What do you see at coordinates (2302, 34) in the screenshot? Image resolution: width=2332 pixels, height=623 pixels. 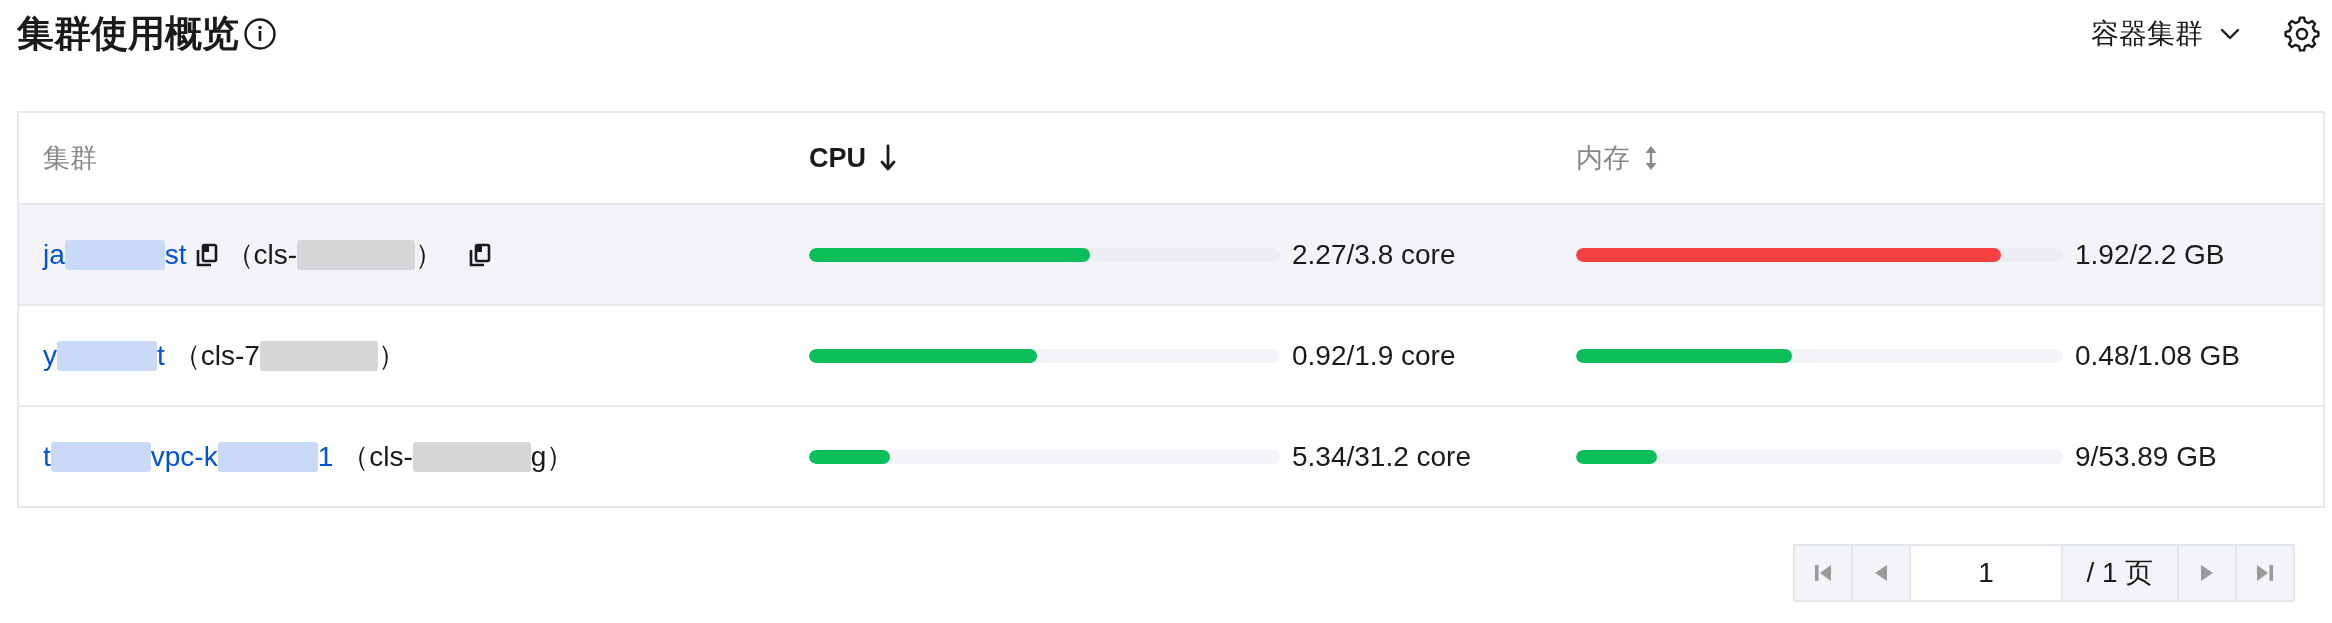 I see `settings-icon` at bounding box center [2302, 34].